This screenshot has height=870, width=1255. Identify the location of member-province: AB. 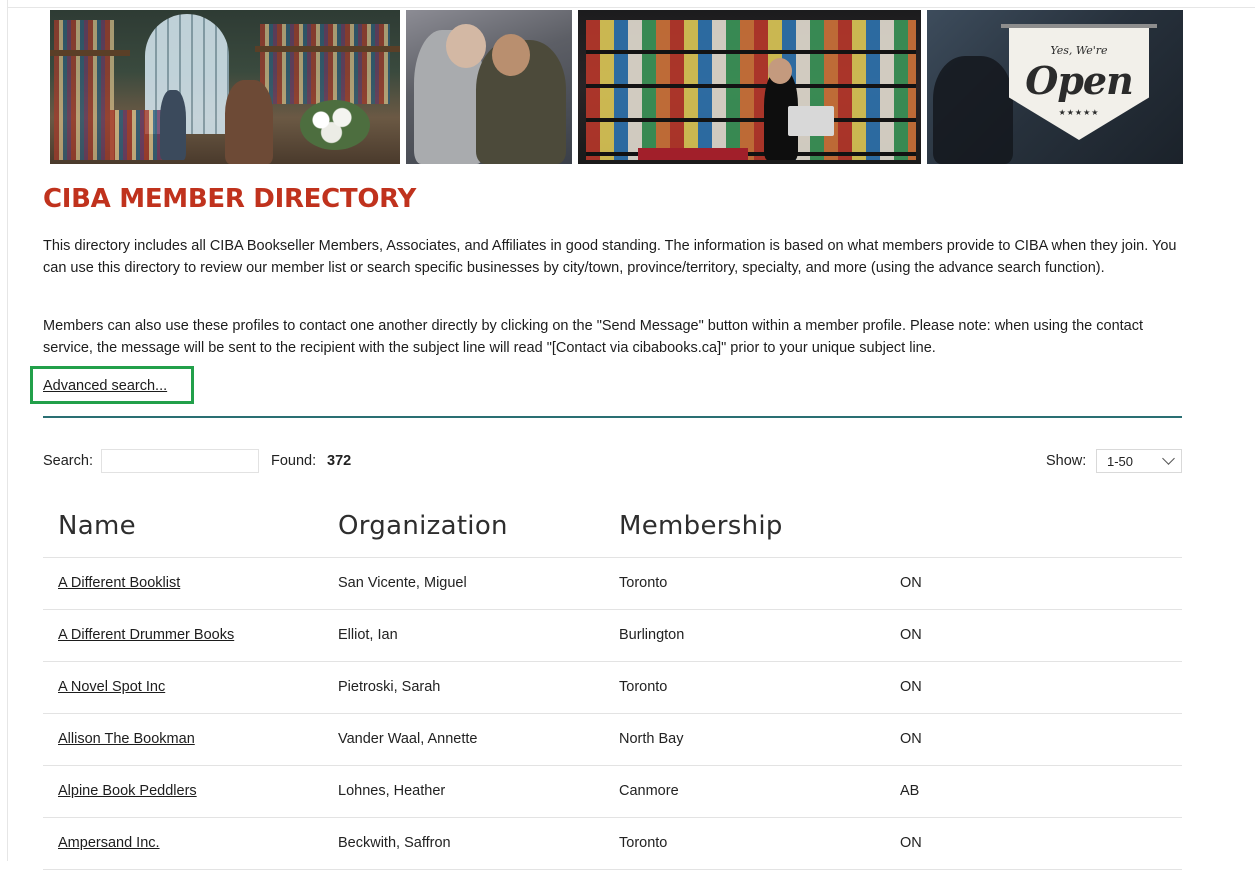
(910, 791).